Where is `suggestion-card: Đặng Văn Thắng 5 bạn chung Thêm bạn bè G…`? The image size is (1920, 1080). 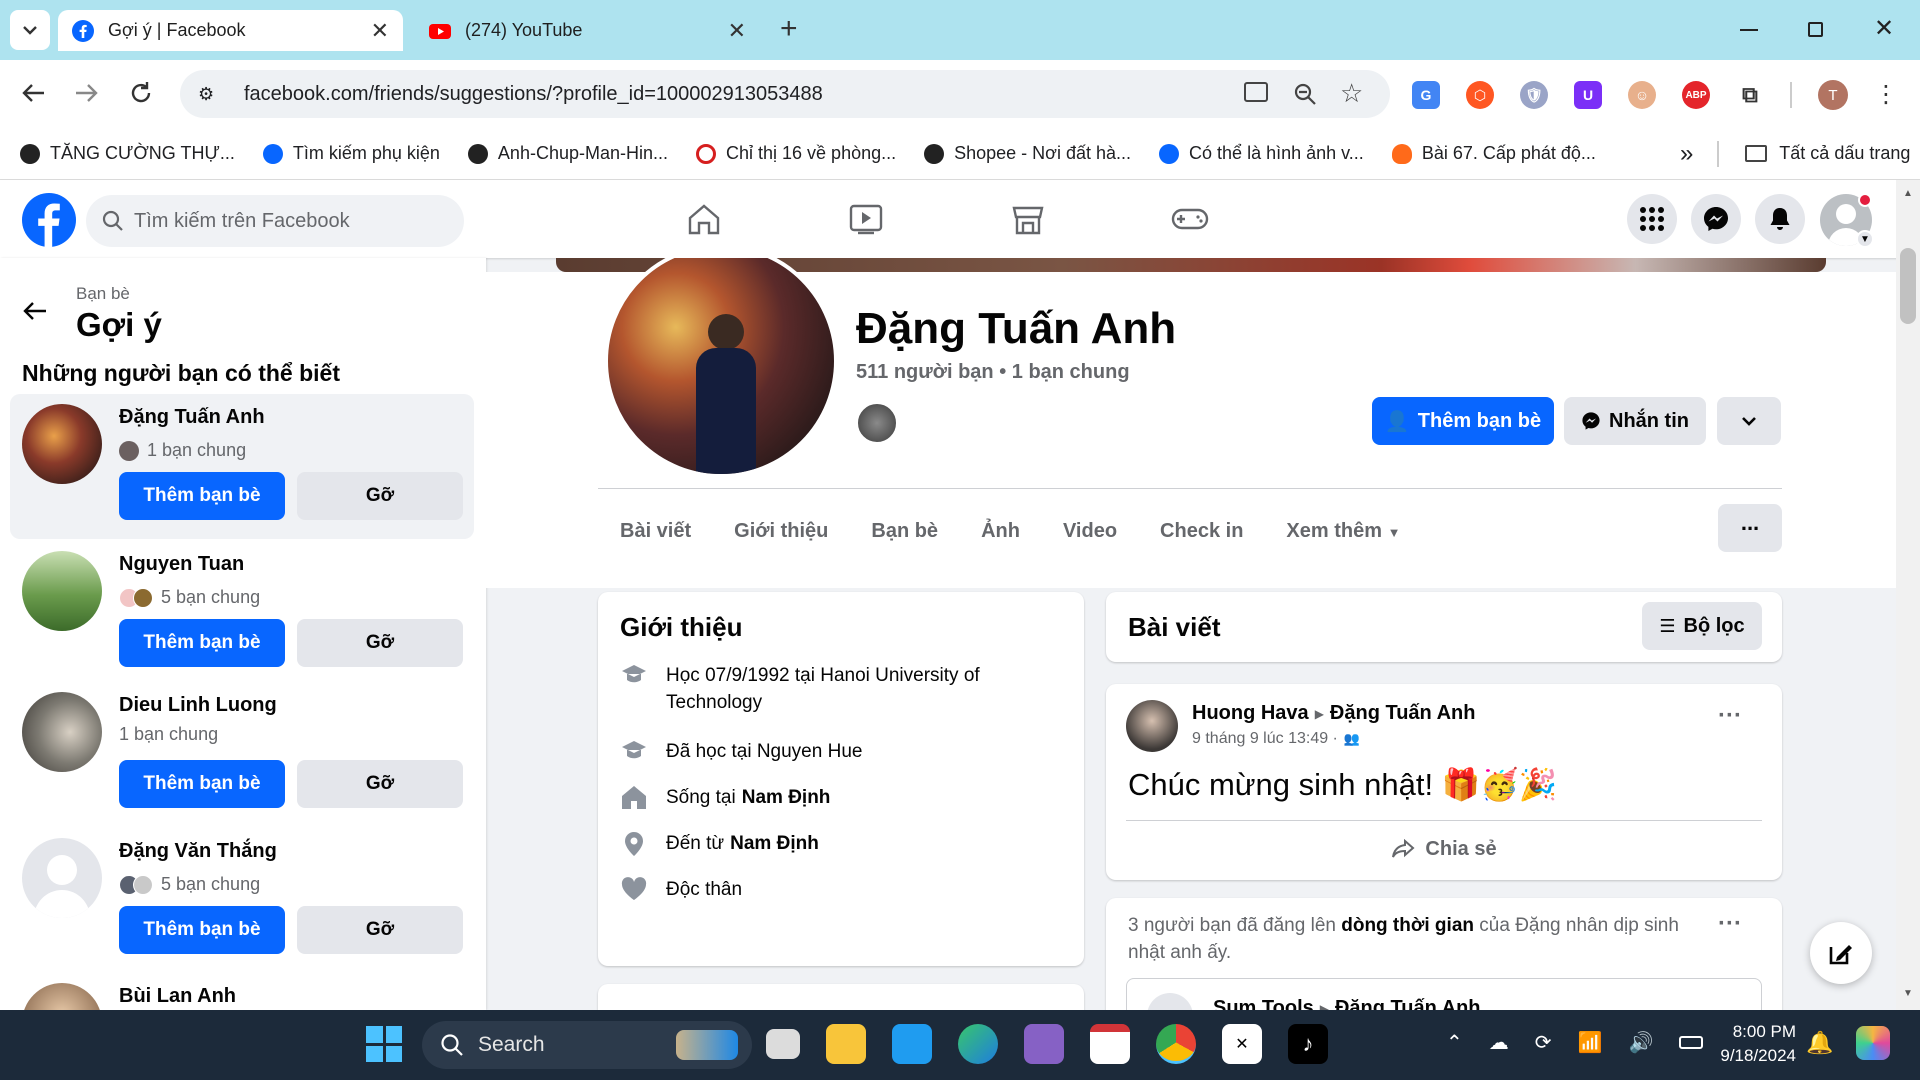 suggestion-card: Đặng Văn Thắng 5 bạn chung Thêm bạn bè G… is located at coordinates (242, 900).